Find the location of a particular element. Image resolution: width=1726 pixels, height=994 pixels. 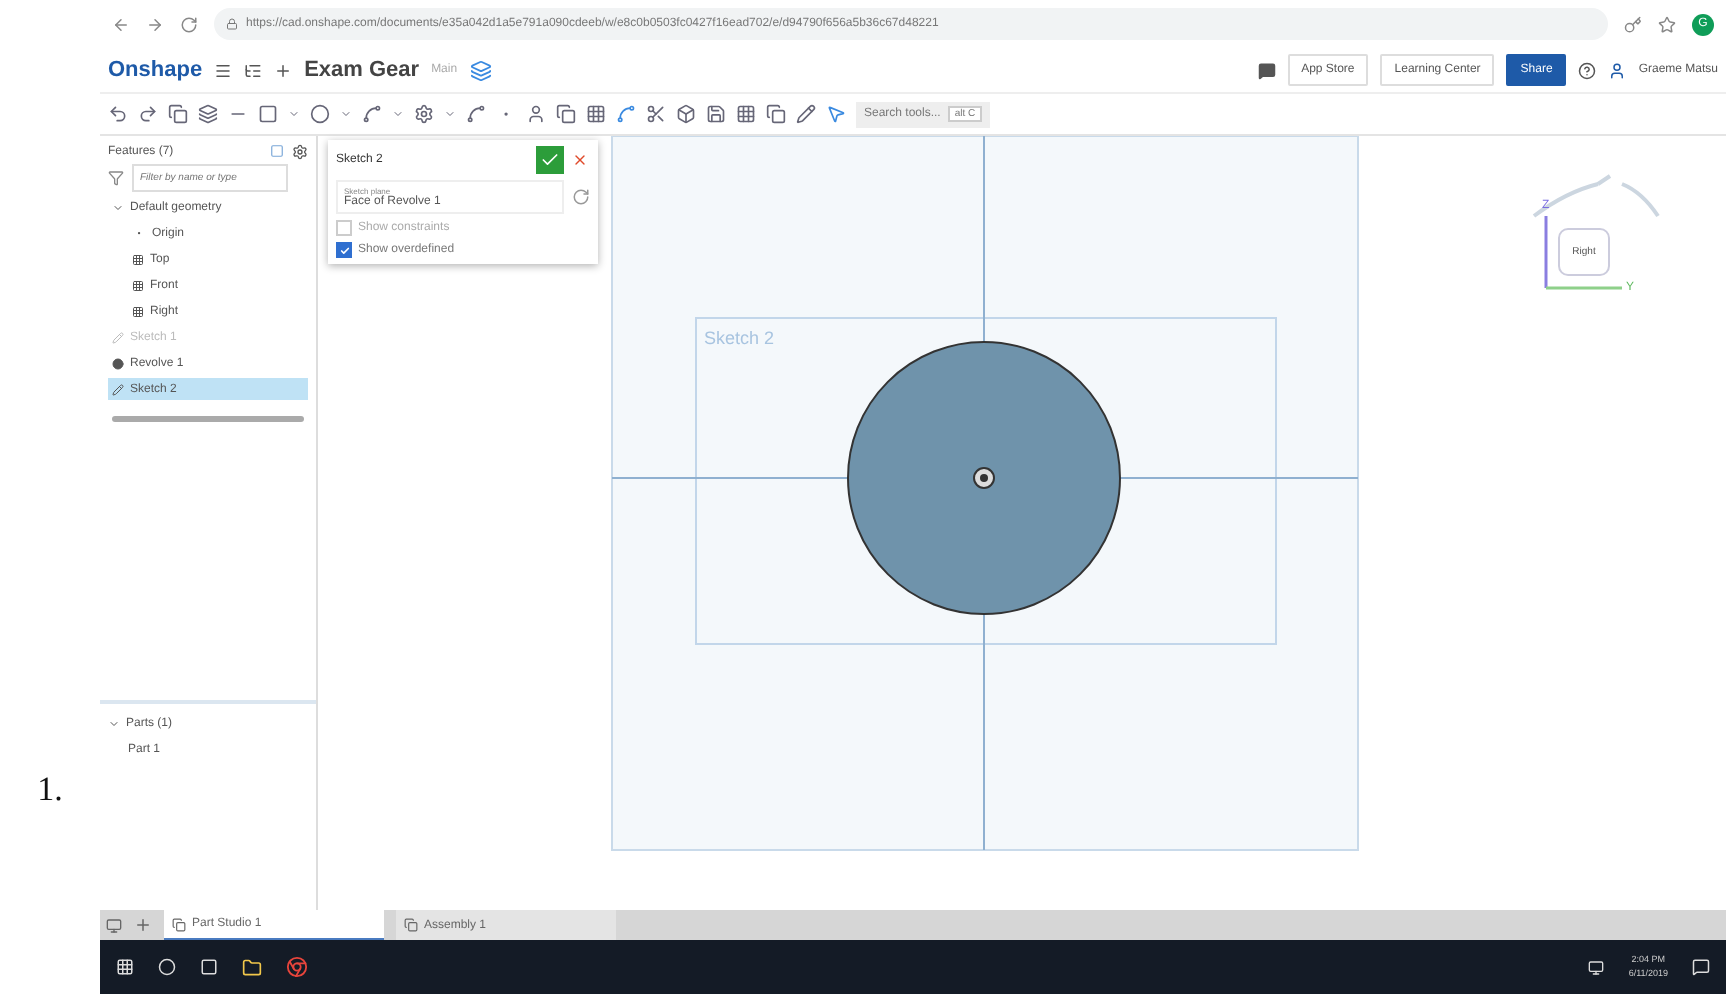

point-icon is located at coordinates (139, 233).